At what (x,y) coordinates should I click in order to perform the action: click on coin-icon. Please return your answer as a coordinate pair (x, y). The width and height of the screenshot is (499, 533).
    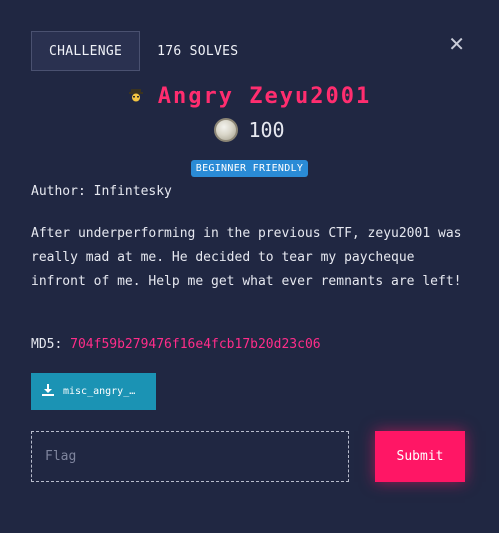
    Looking at the image, I should click on (226, 130).